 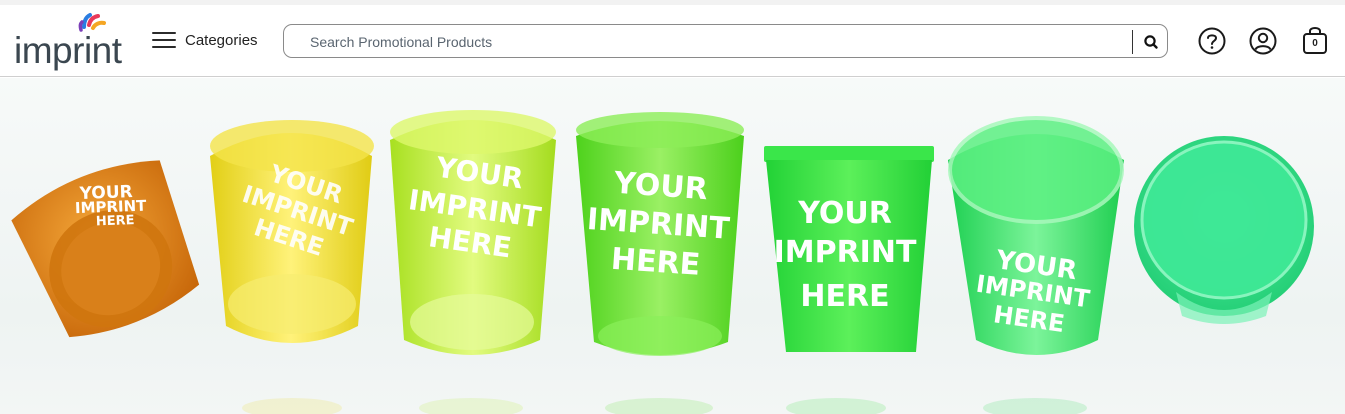 What do you see at coordinates (1315, 43) in the screenshot?
I see `cart-count-badge: 0` at bounding box center [1315, 43].